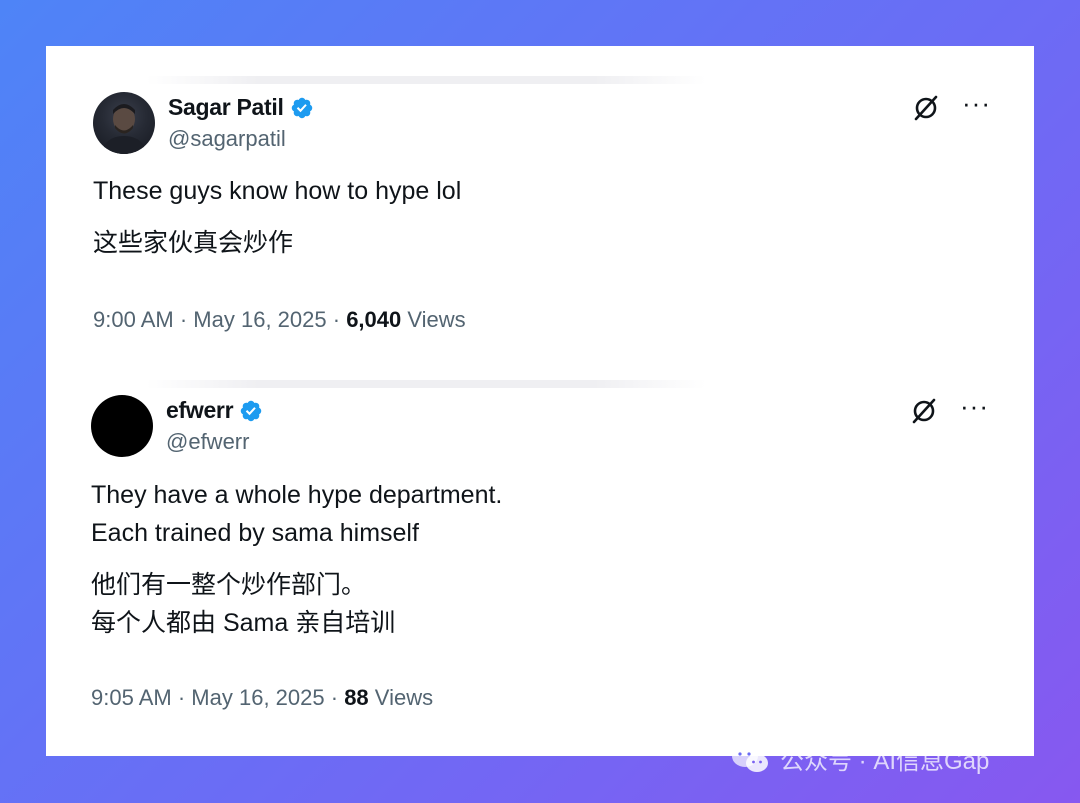 Image resolution: width=1080 pixels, height=803 pixels. I want to click on watermark-text: 公众号 · AI信息Gap, so click(885, 761).